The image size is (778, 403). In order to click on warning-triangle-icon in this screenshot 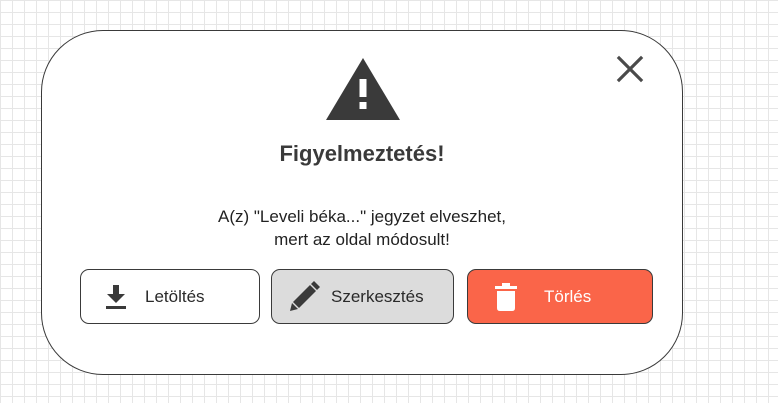, I will do `click(363, 89)`.